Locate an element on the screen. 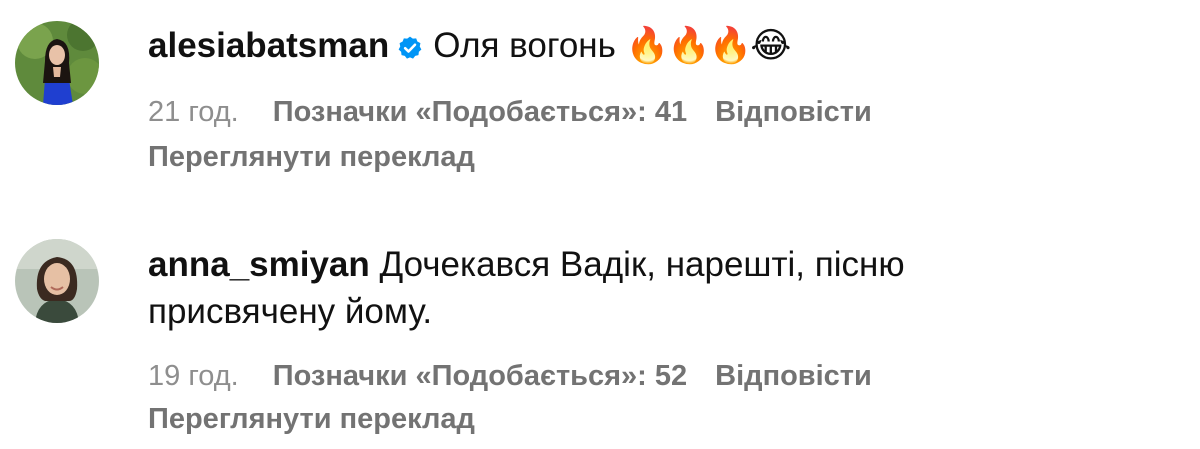 The width and height of the screenshot is (1200, 449). comment-username: anna_smiyan is located at coordinates (259, 264).